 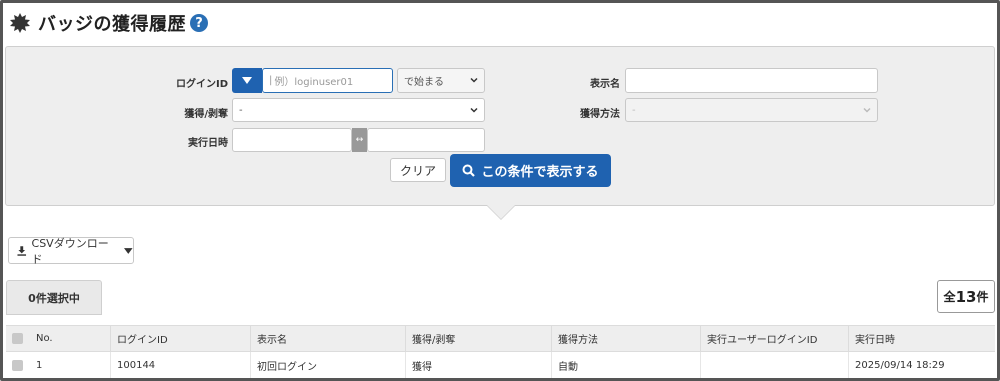 What do you see at coordinates (314, 82) in the screenshot?
I see `login-id-placeholder: 例）loginuser01` at bounding box center [314, 82].